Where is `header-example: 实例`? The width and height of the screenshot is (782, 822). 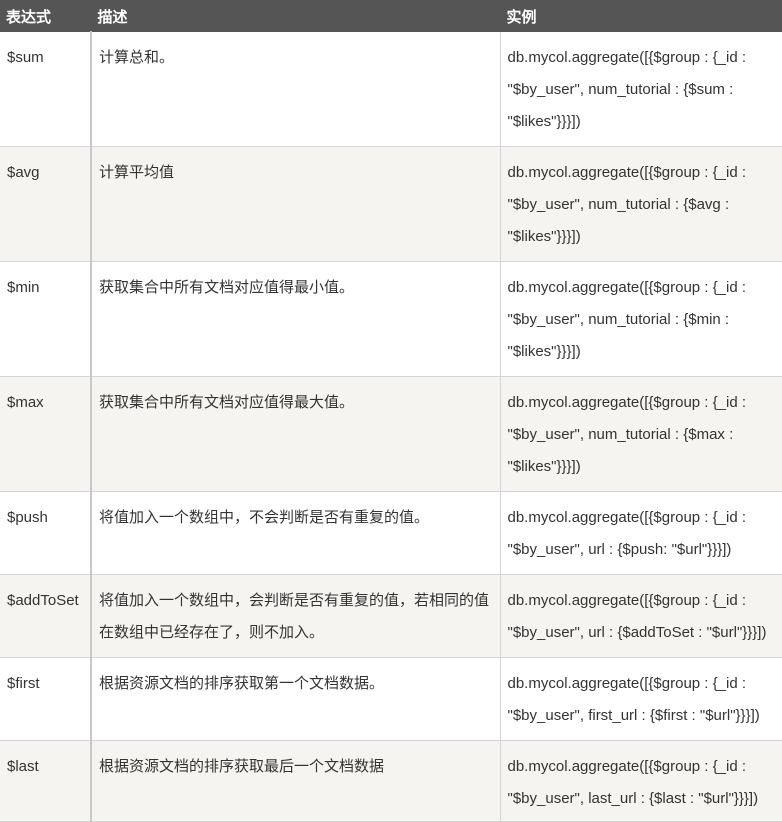
header-example: 实例 is located at coordinates (640, 16).